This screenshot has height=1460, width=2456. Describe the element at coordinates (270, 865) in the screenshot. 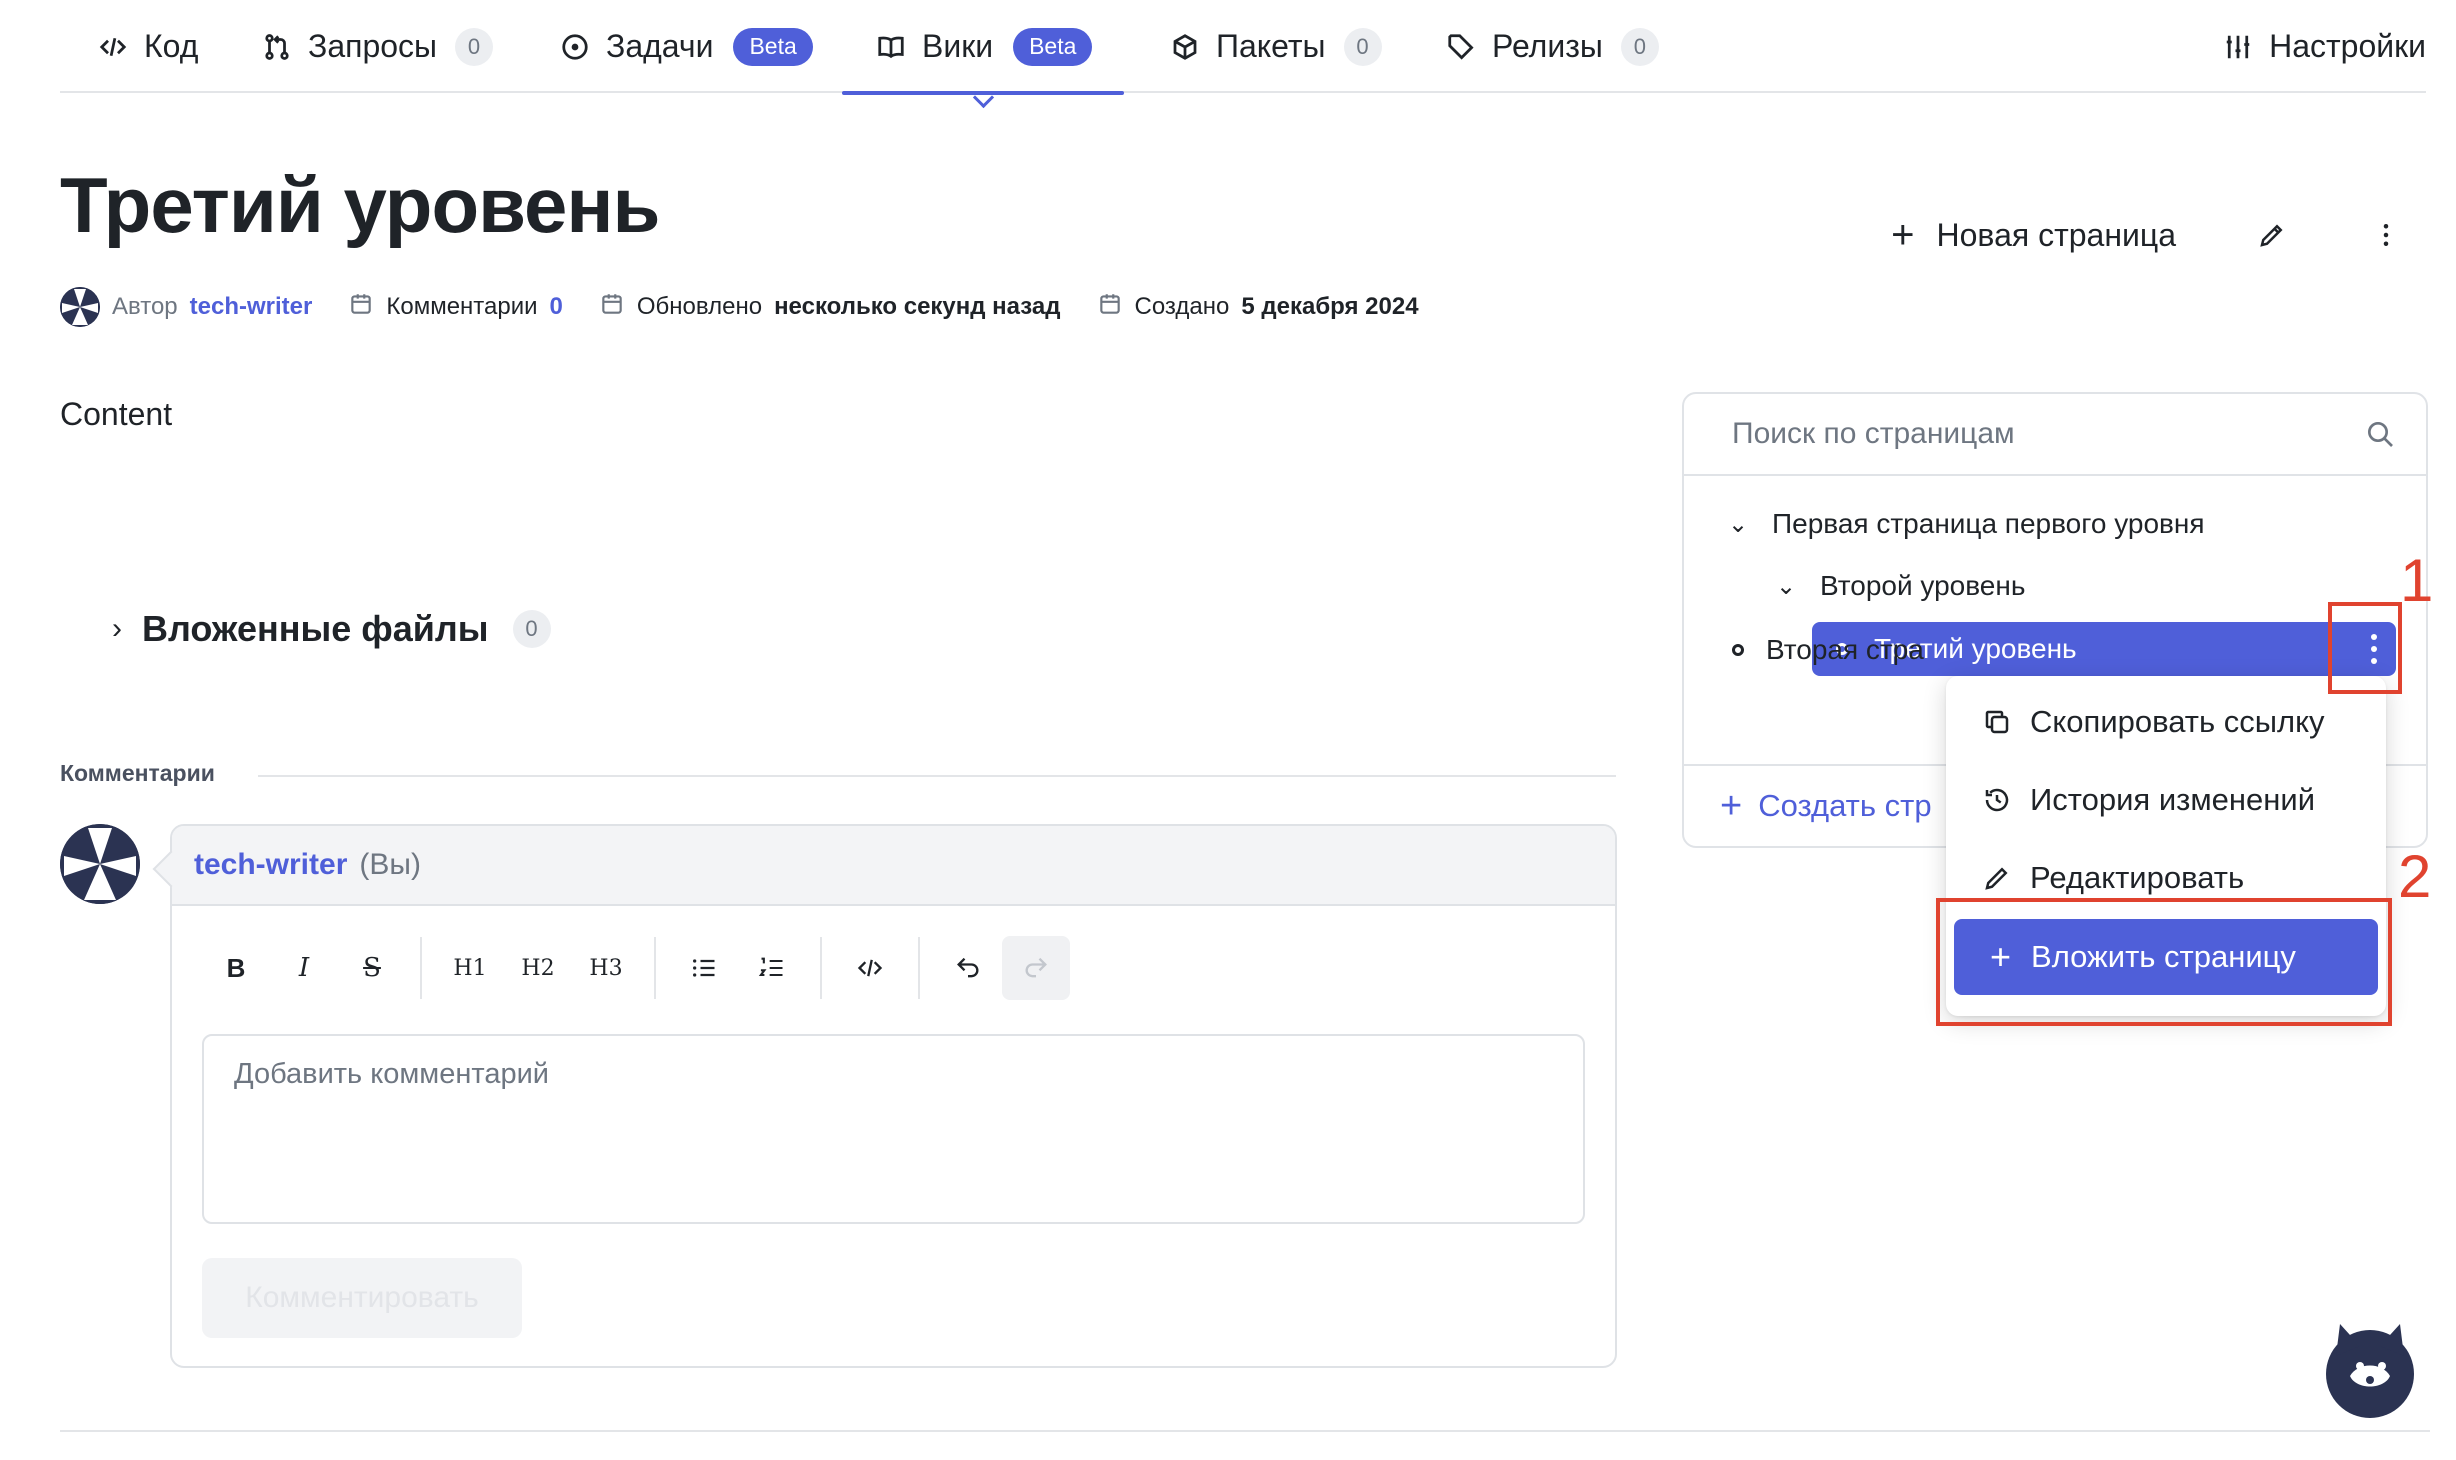

I see `comment-user: tech-writer` at that location.